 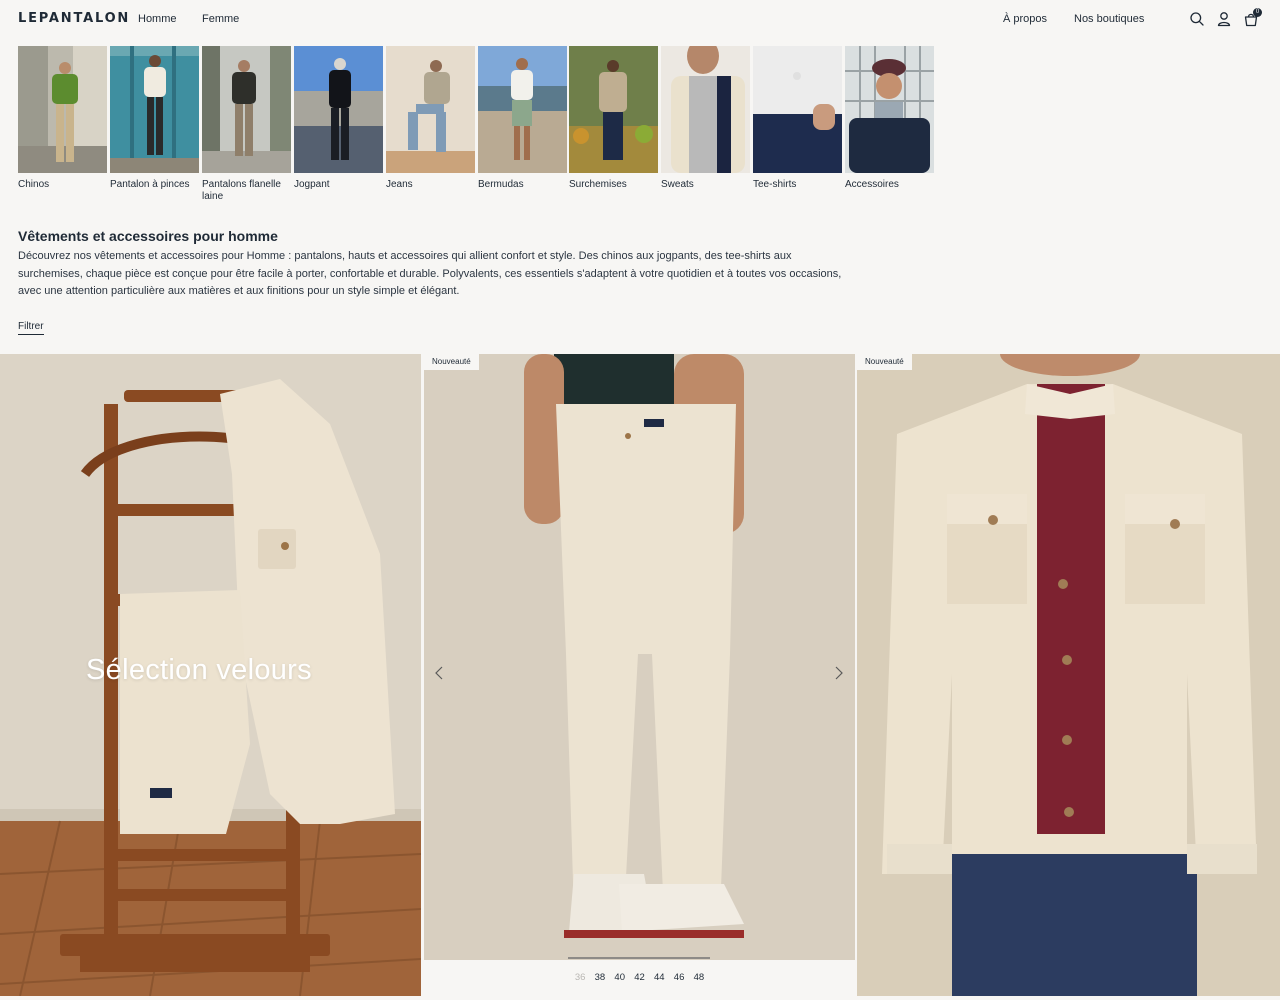 What do you see at coordinates (839, 673) in the screenshot?
I see `chevron-right-icon` at bounding box center [839, 673].